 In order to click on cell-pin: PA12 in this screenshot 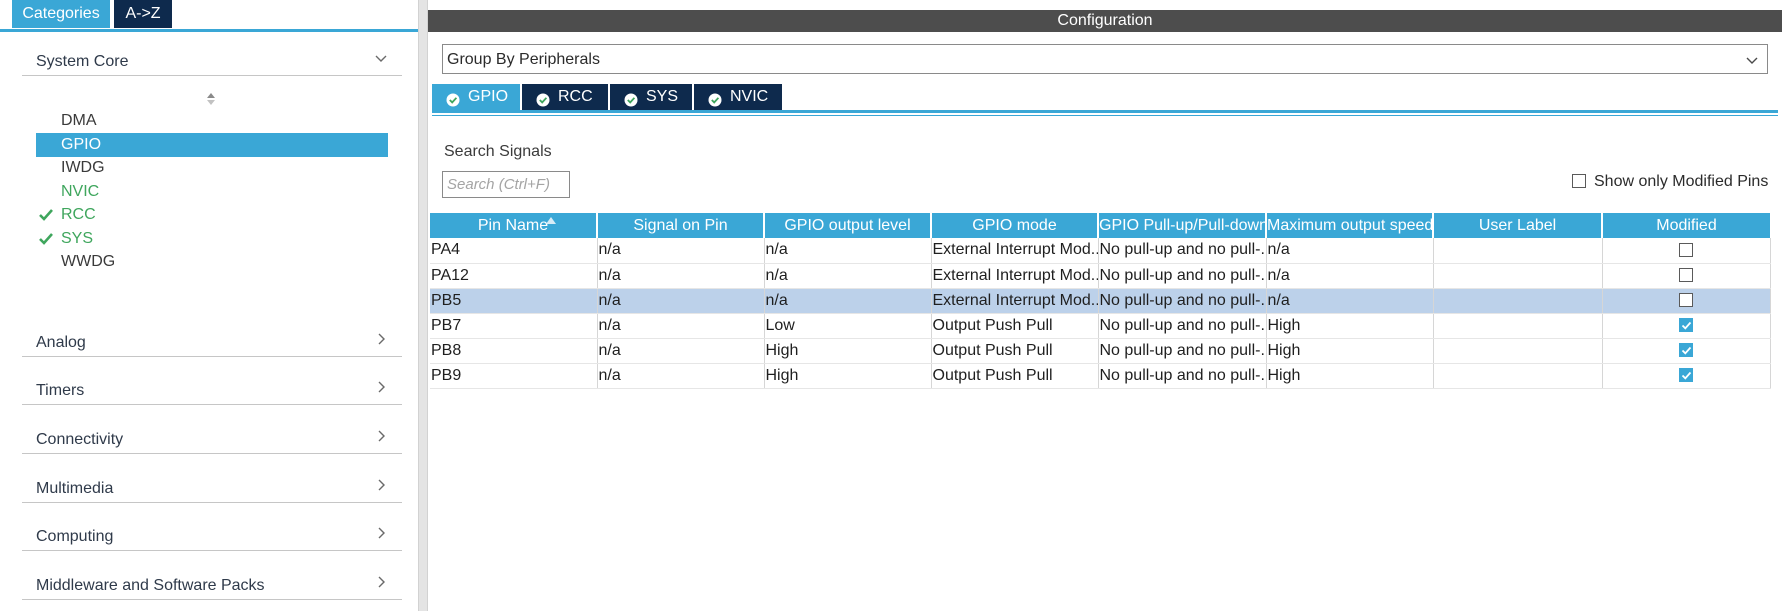, I will do `click(514, 276)`.